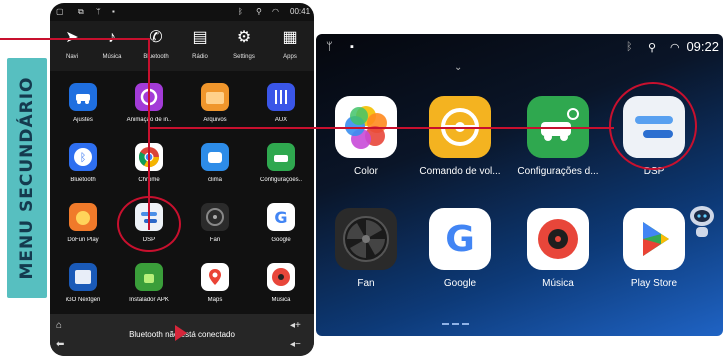 The height and width of the screenshot is (356, 723). Describe the element at coordinates (200, 57) in the screenshot. I see `dock-label: Rádio` at that location.